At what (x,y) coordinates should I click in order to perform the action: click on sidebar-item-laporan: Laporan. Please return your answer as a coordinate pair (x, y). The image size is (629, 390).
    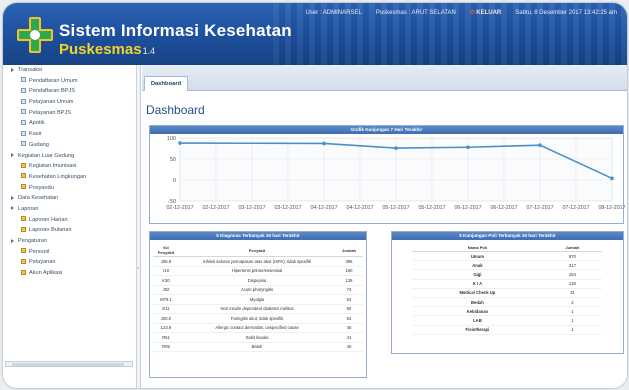
    Looking at the image, I should click on (69, 209).